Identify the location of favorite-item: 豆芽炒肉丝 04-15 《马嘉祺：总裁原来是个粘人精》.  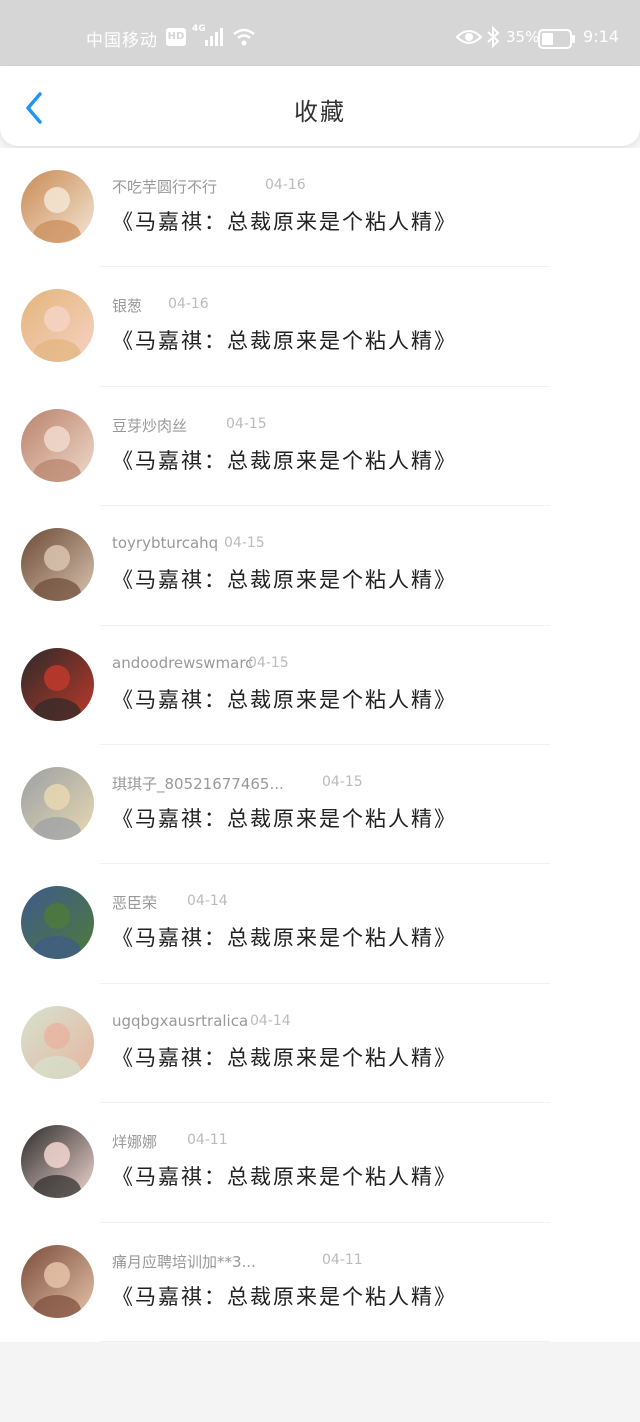
(320, 447).